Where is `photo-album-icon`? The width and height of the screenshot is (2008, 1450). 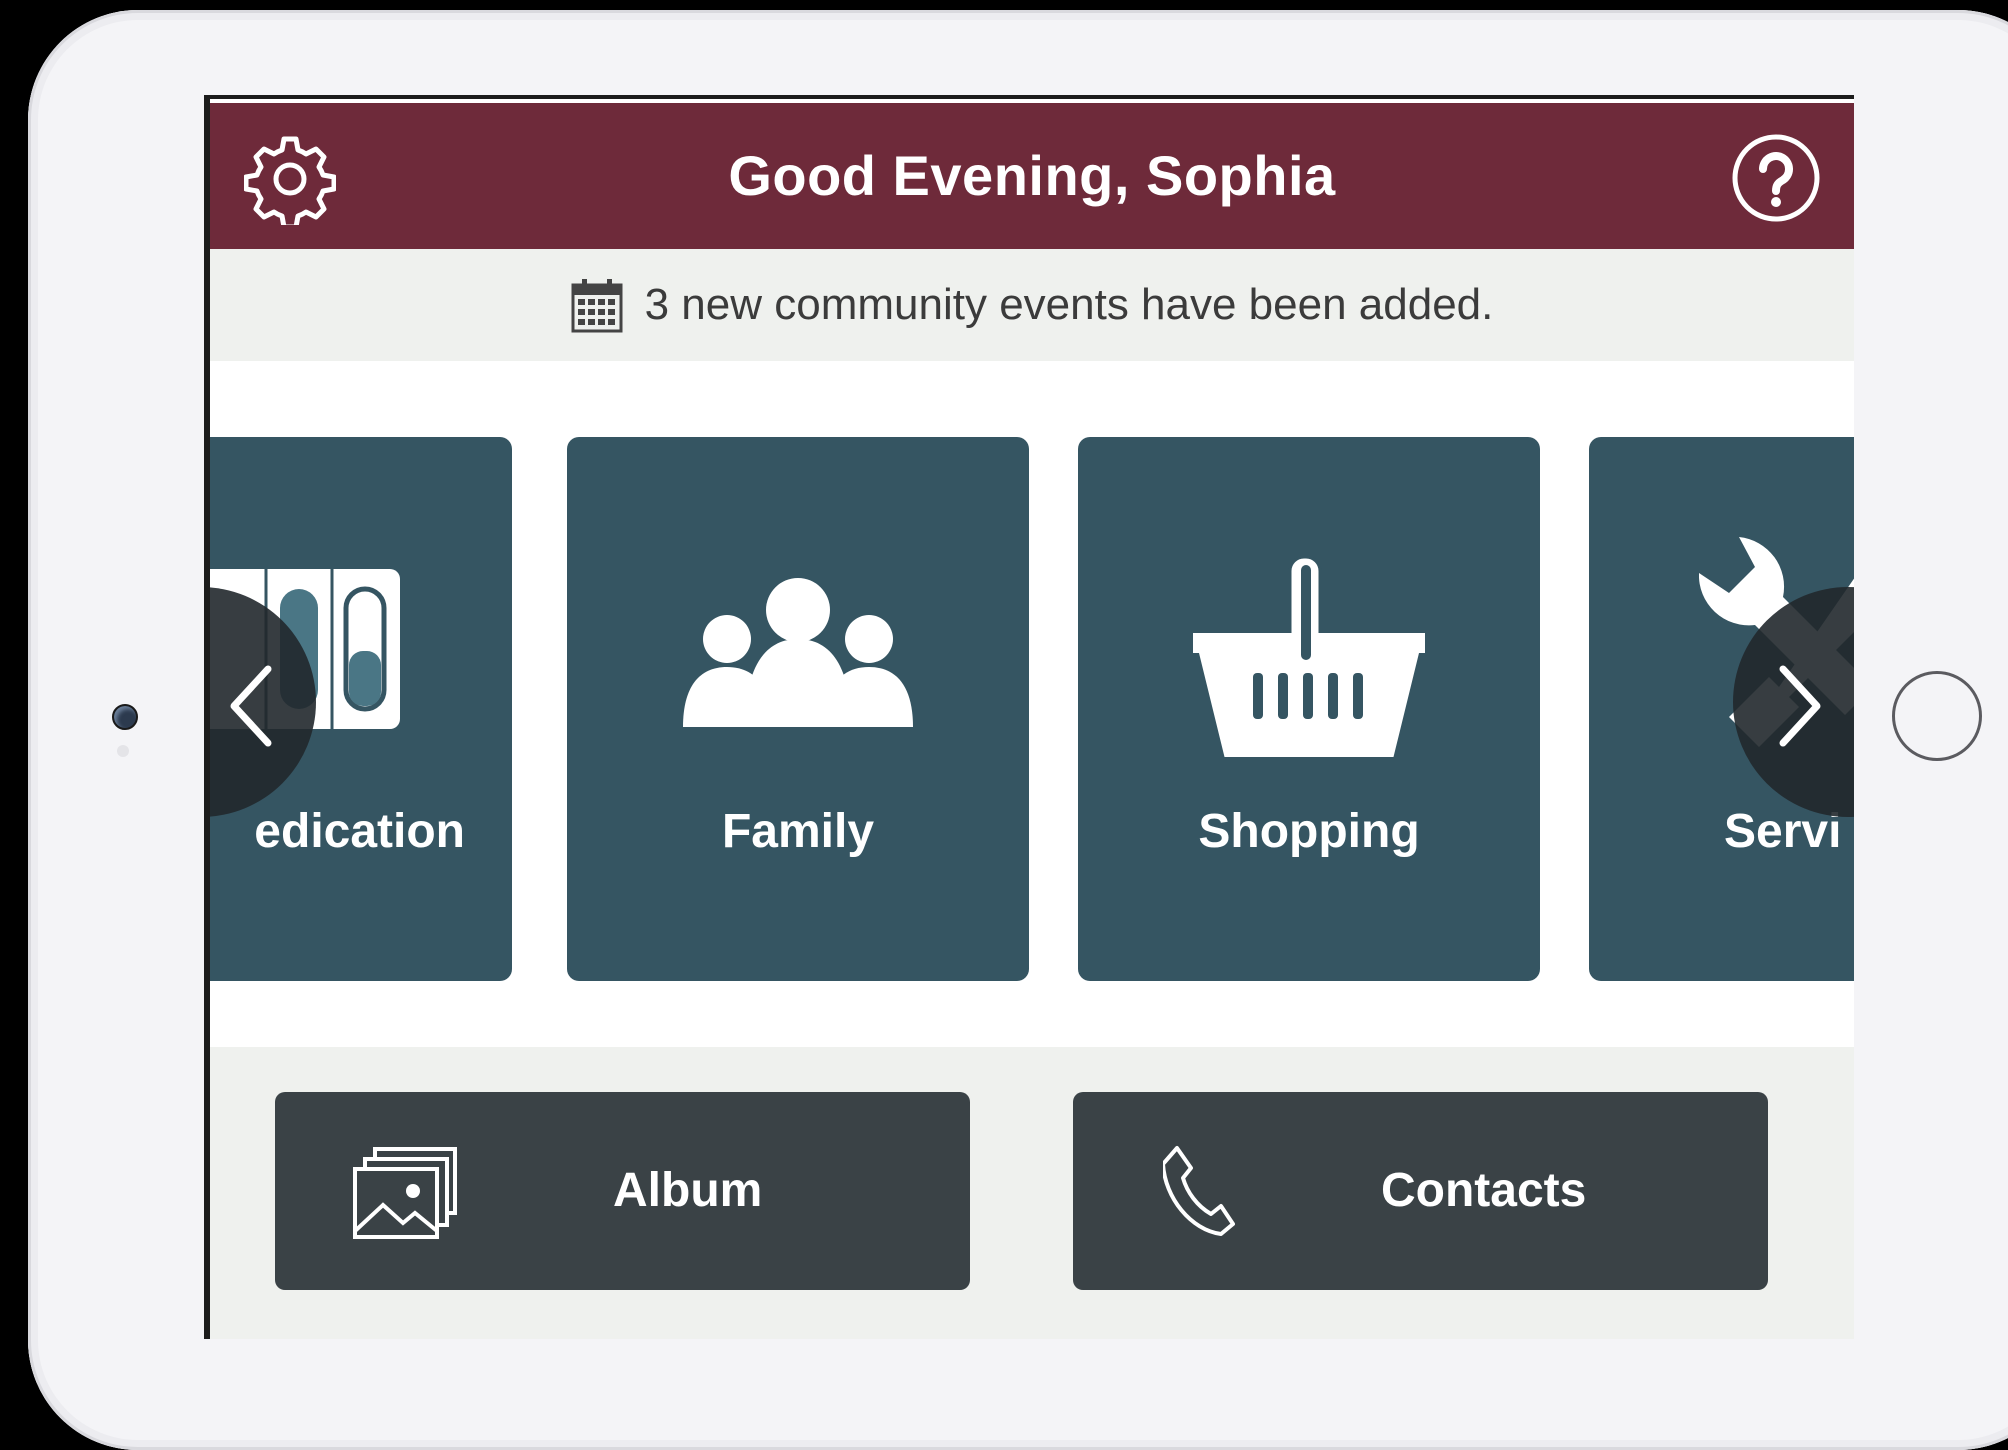
photo-album-icon is located at coordinates (405, 1193).